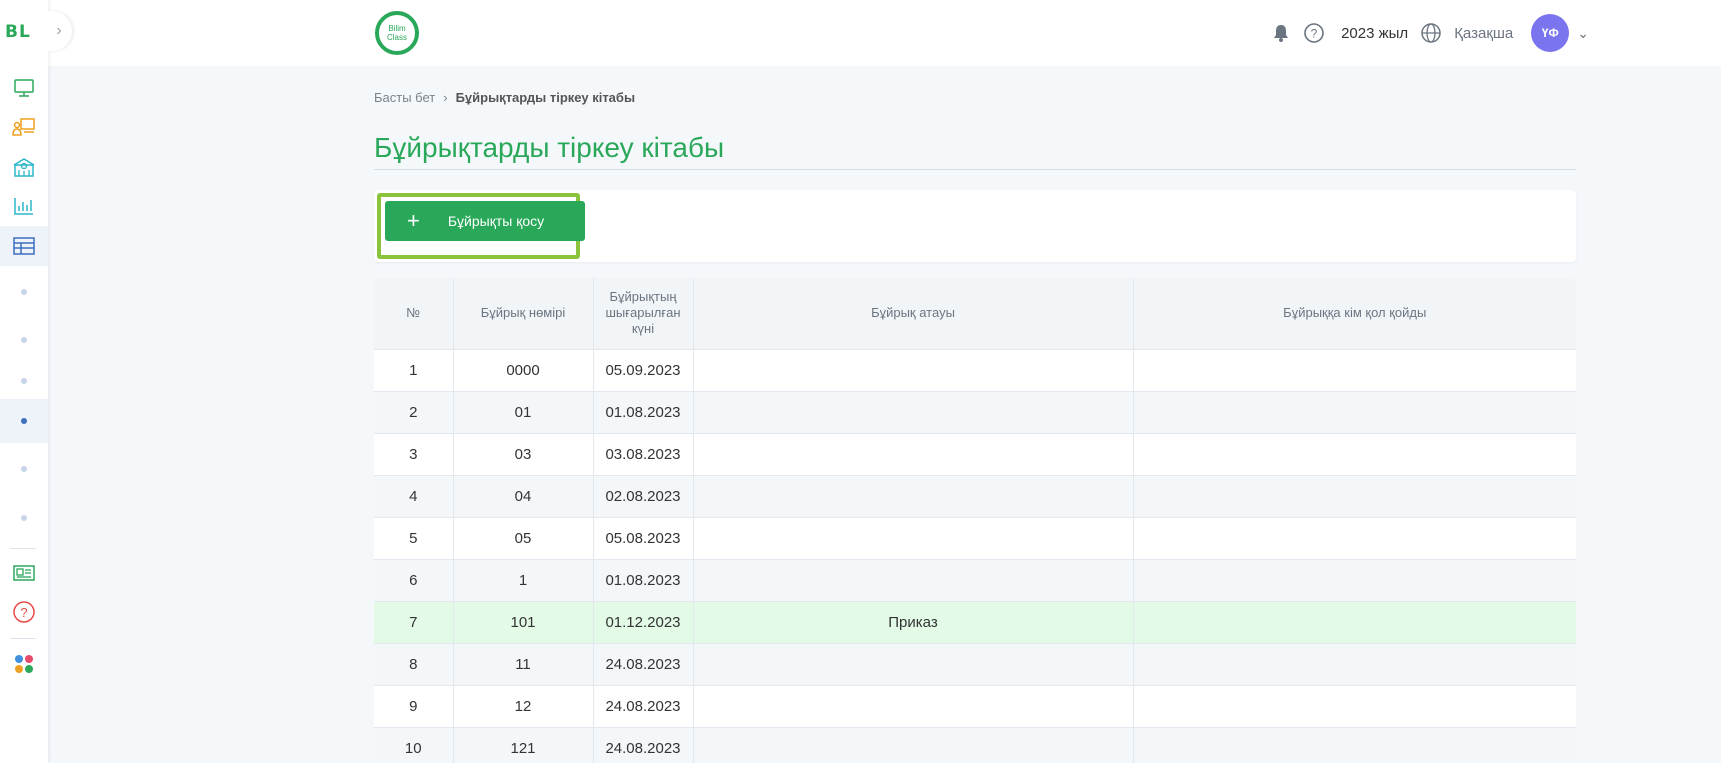 The width and height of the screenshot is (1721, 763). I want to click on cell-num: 8, so click(414, 663).